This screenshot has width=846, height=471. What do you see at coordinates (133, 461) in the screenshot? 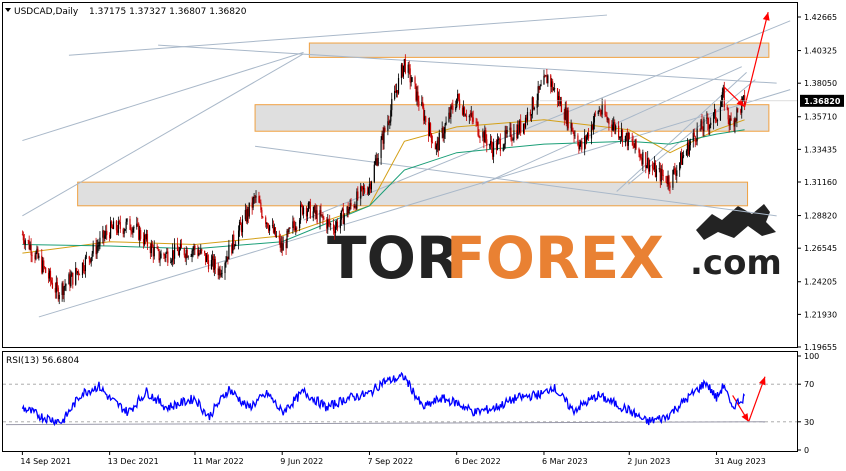
I see `time-tick-label: 13 Dec 2021` at bounding box center [133, 461].